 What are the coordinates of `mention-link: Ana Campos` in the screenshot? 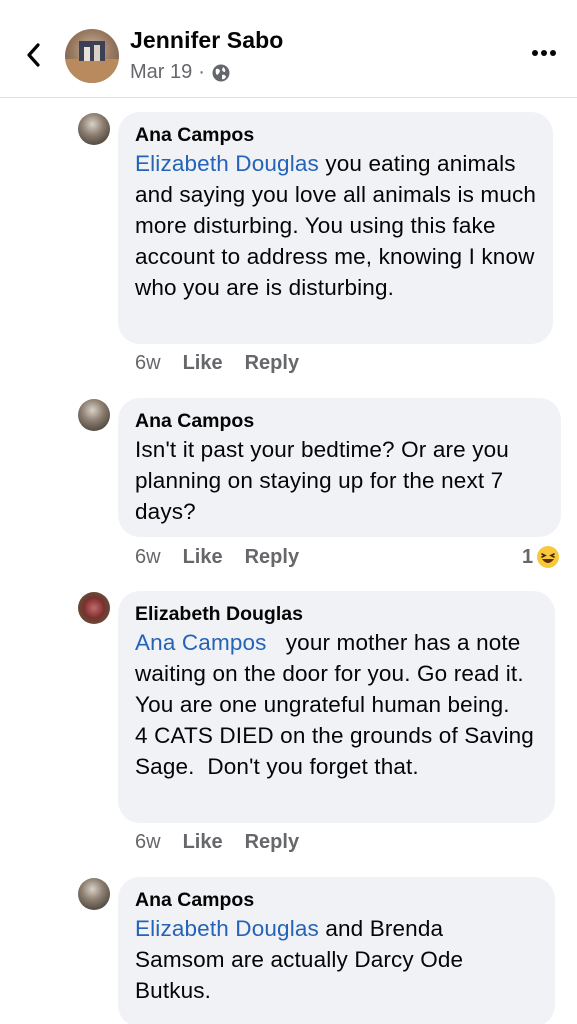 It's located at (201, 642).